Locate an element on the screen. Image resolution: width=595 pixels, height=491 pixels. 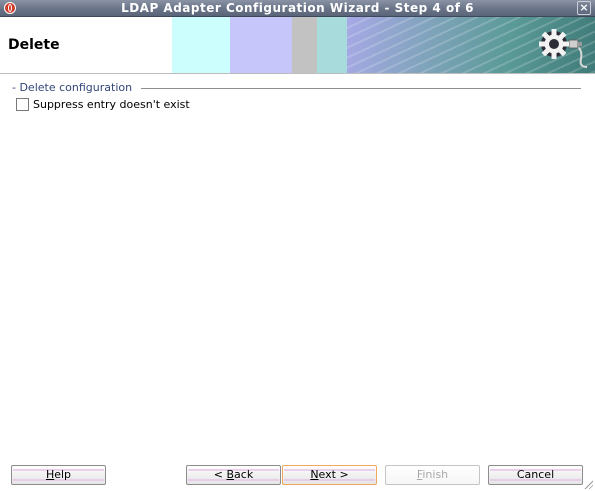
cancel-label: Cancel is located at coordinates (535, 474).